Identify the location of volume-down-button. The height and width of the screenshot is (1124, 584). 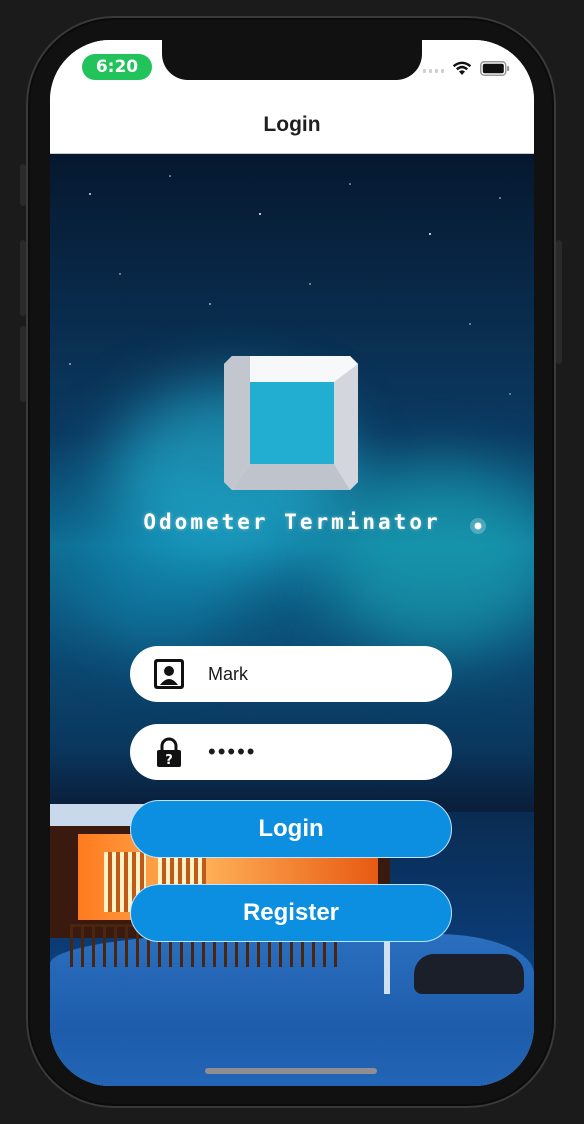
(23, 364).